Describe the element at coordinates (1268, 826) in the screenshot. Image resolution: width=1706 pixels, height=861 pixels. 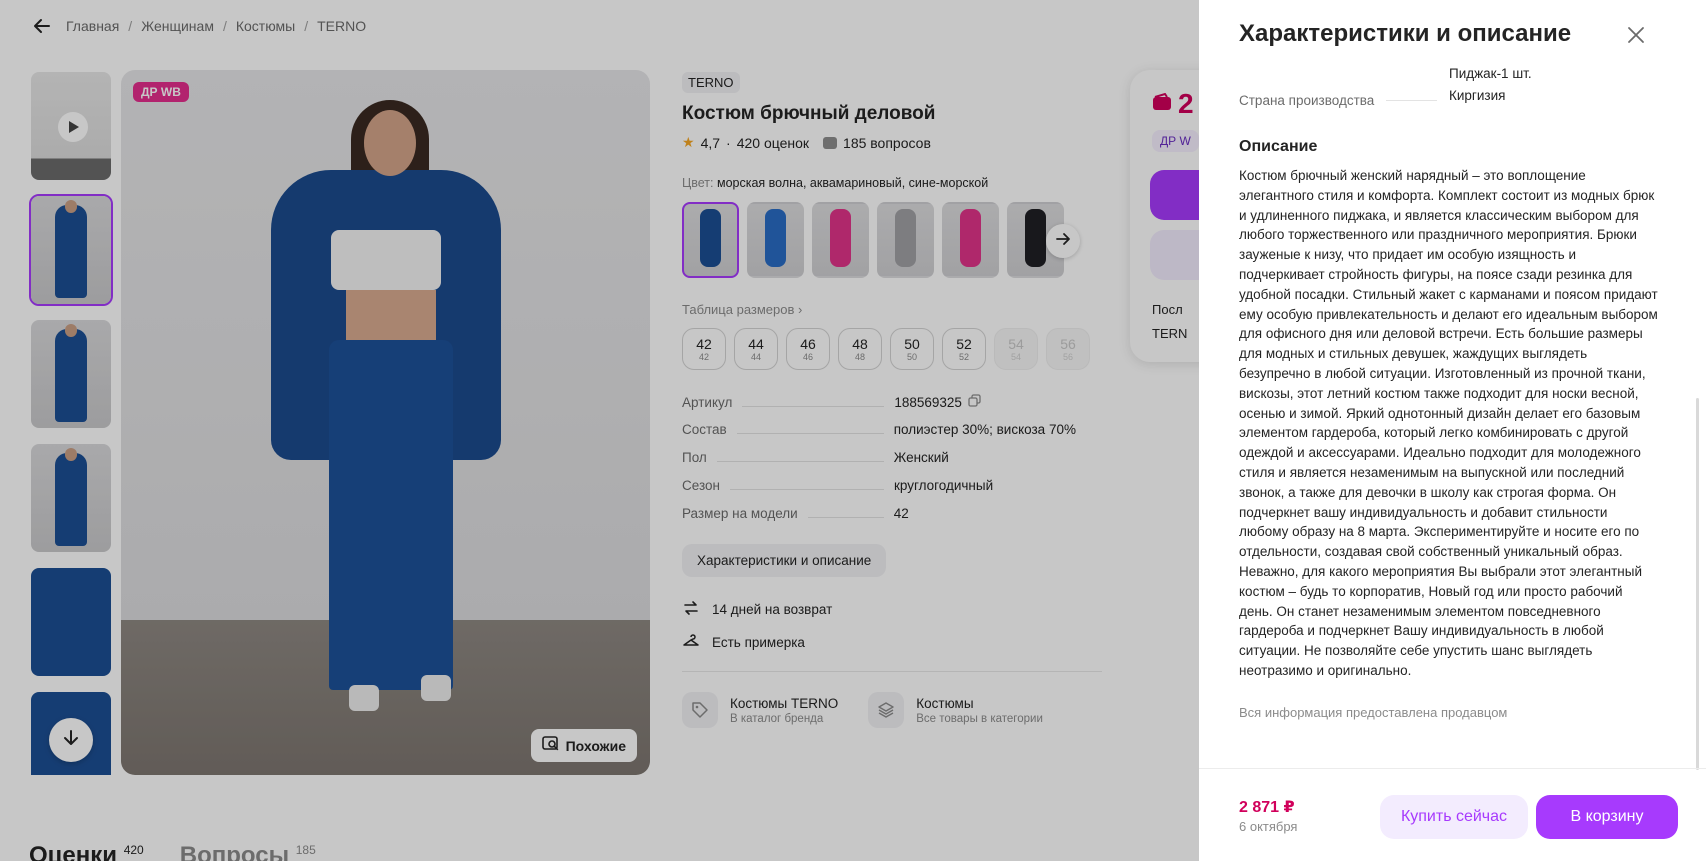
I see `delivery-date: 6 октября` at that location.